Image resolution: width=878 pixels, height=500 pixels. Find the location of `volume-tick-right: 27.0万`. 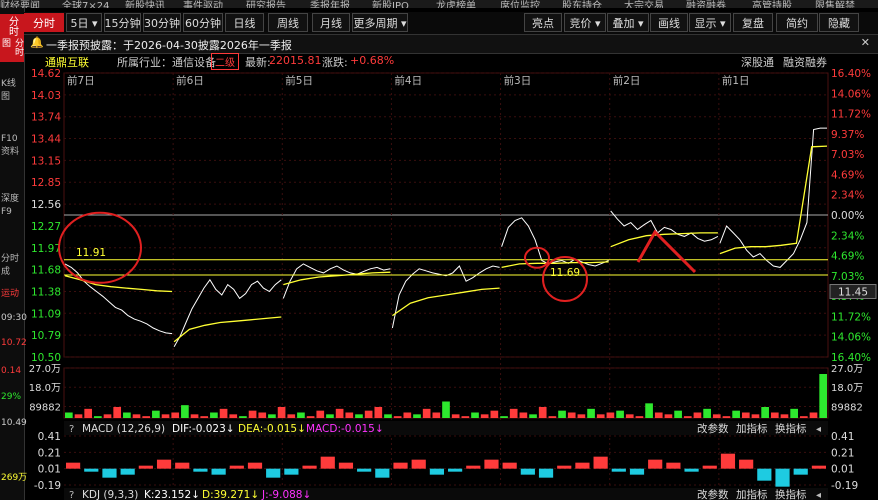

volume-tick-right: 27.0万 is located at coordinates (847, 369).